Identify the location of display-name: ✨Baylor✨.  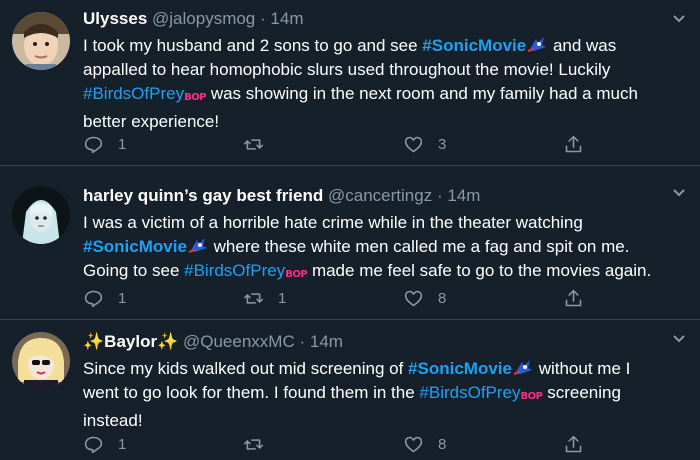
(130, 341).